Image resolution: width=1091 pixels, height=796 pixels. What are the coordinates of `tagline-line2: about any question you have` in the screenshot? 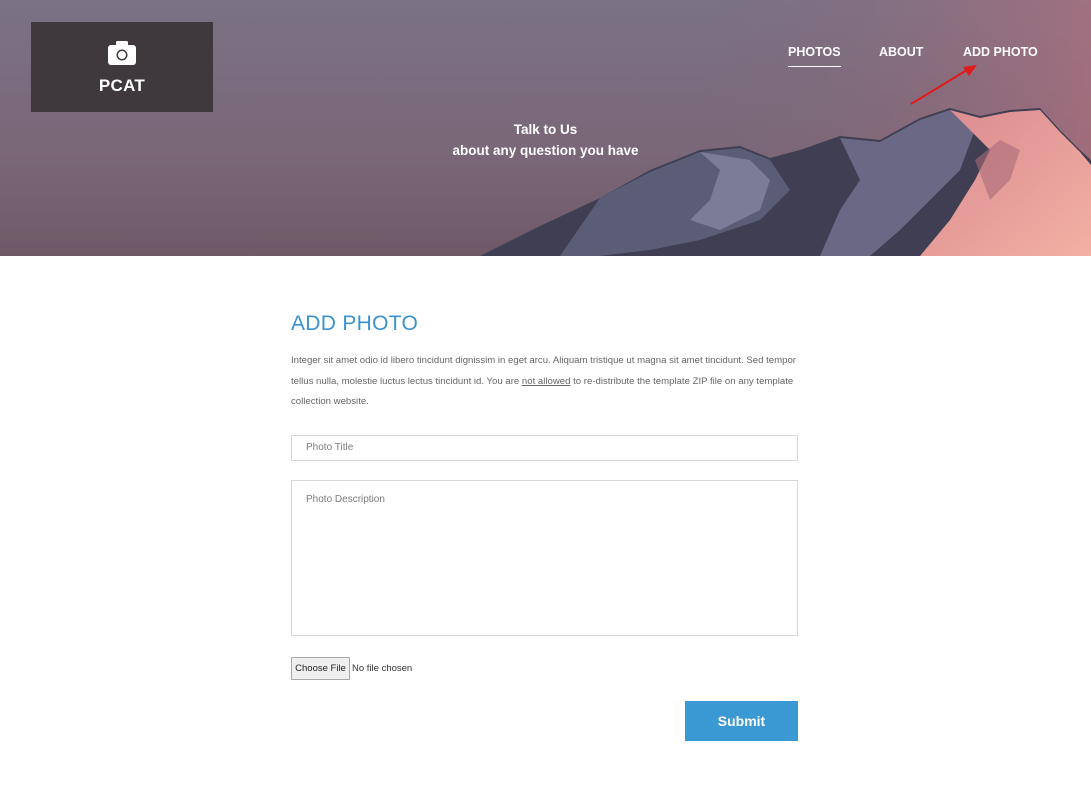 It's located at (545, 150).